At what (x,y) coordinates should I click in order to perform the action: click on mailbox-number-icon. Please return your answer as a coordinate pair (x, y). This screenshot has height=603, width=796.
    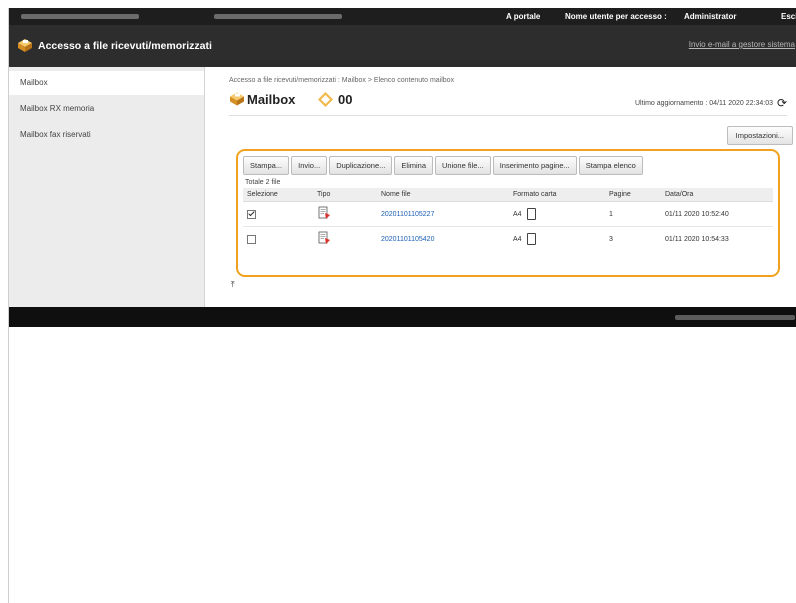
    Looking at the image, I should click on (325, 99).